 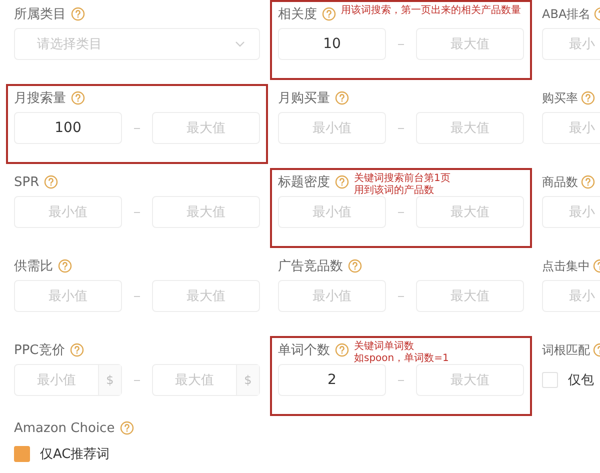 What do you see at coordinates (304, 98) in the screenshot?
I see `field-label: 月购买量` at bounding box center [304, 98].